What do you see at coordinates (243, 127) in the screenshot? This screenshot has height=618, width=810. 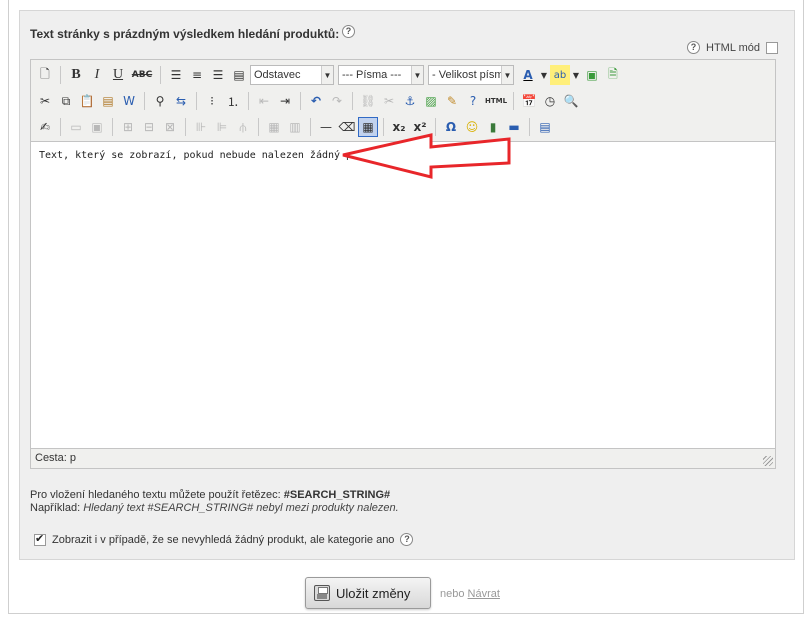 I see `delete-col-icon: ⫛` at bounding box center [243, 127].